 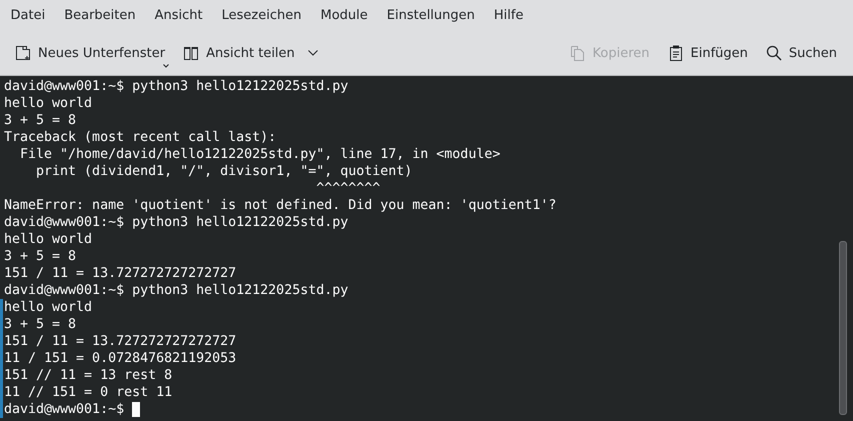 What do you see at coordinates (774, 53) in the screenshot?
I see `search-icon` at bounding box center [774, 53].